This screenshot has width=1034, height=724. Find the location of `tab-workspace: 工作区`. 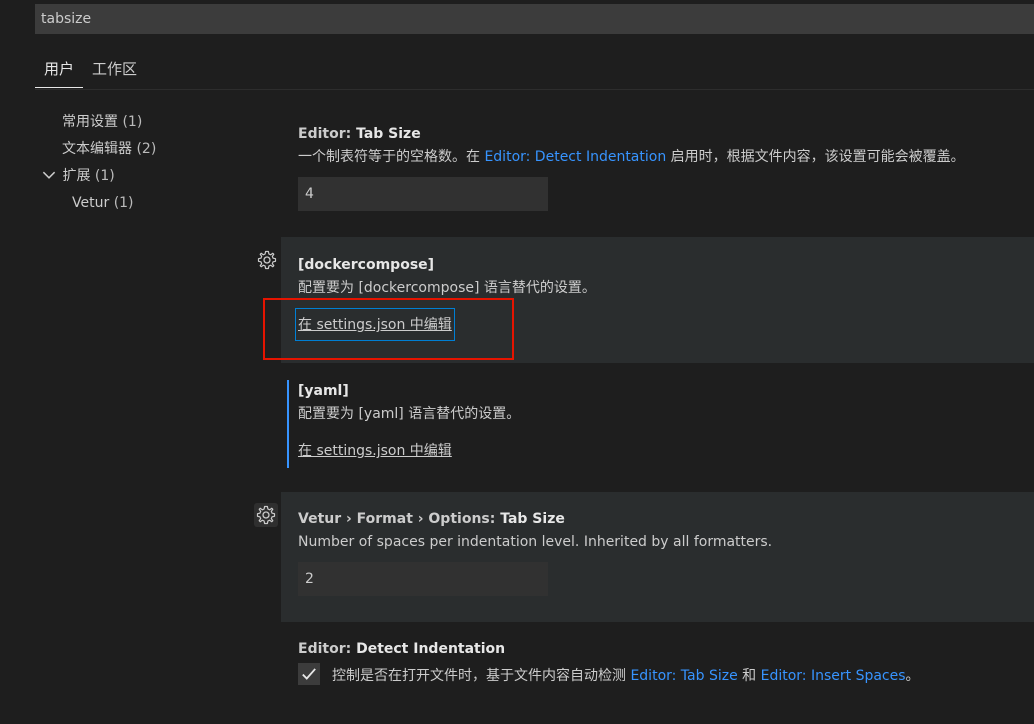

tab-workspace: 工作区 is located at coordinates (114, 73).